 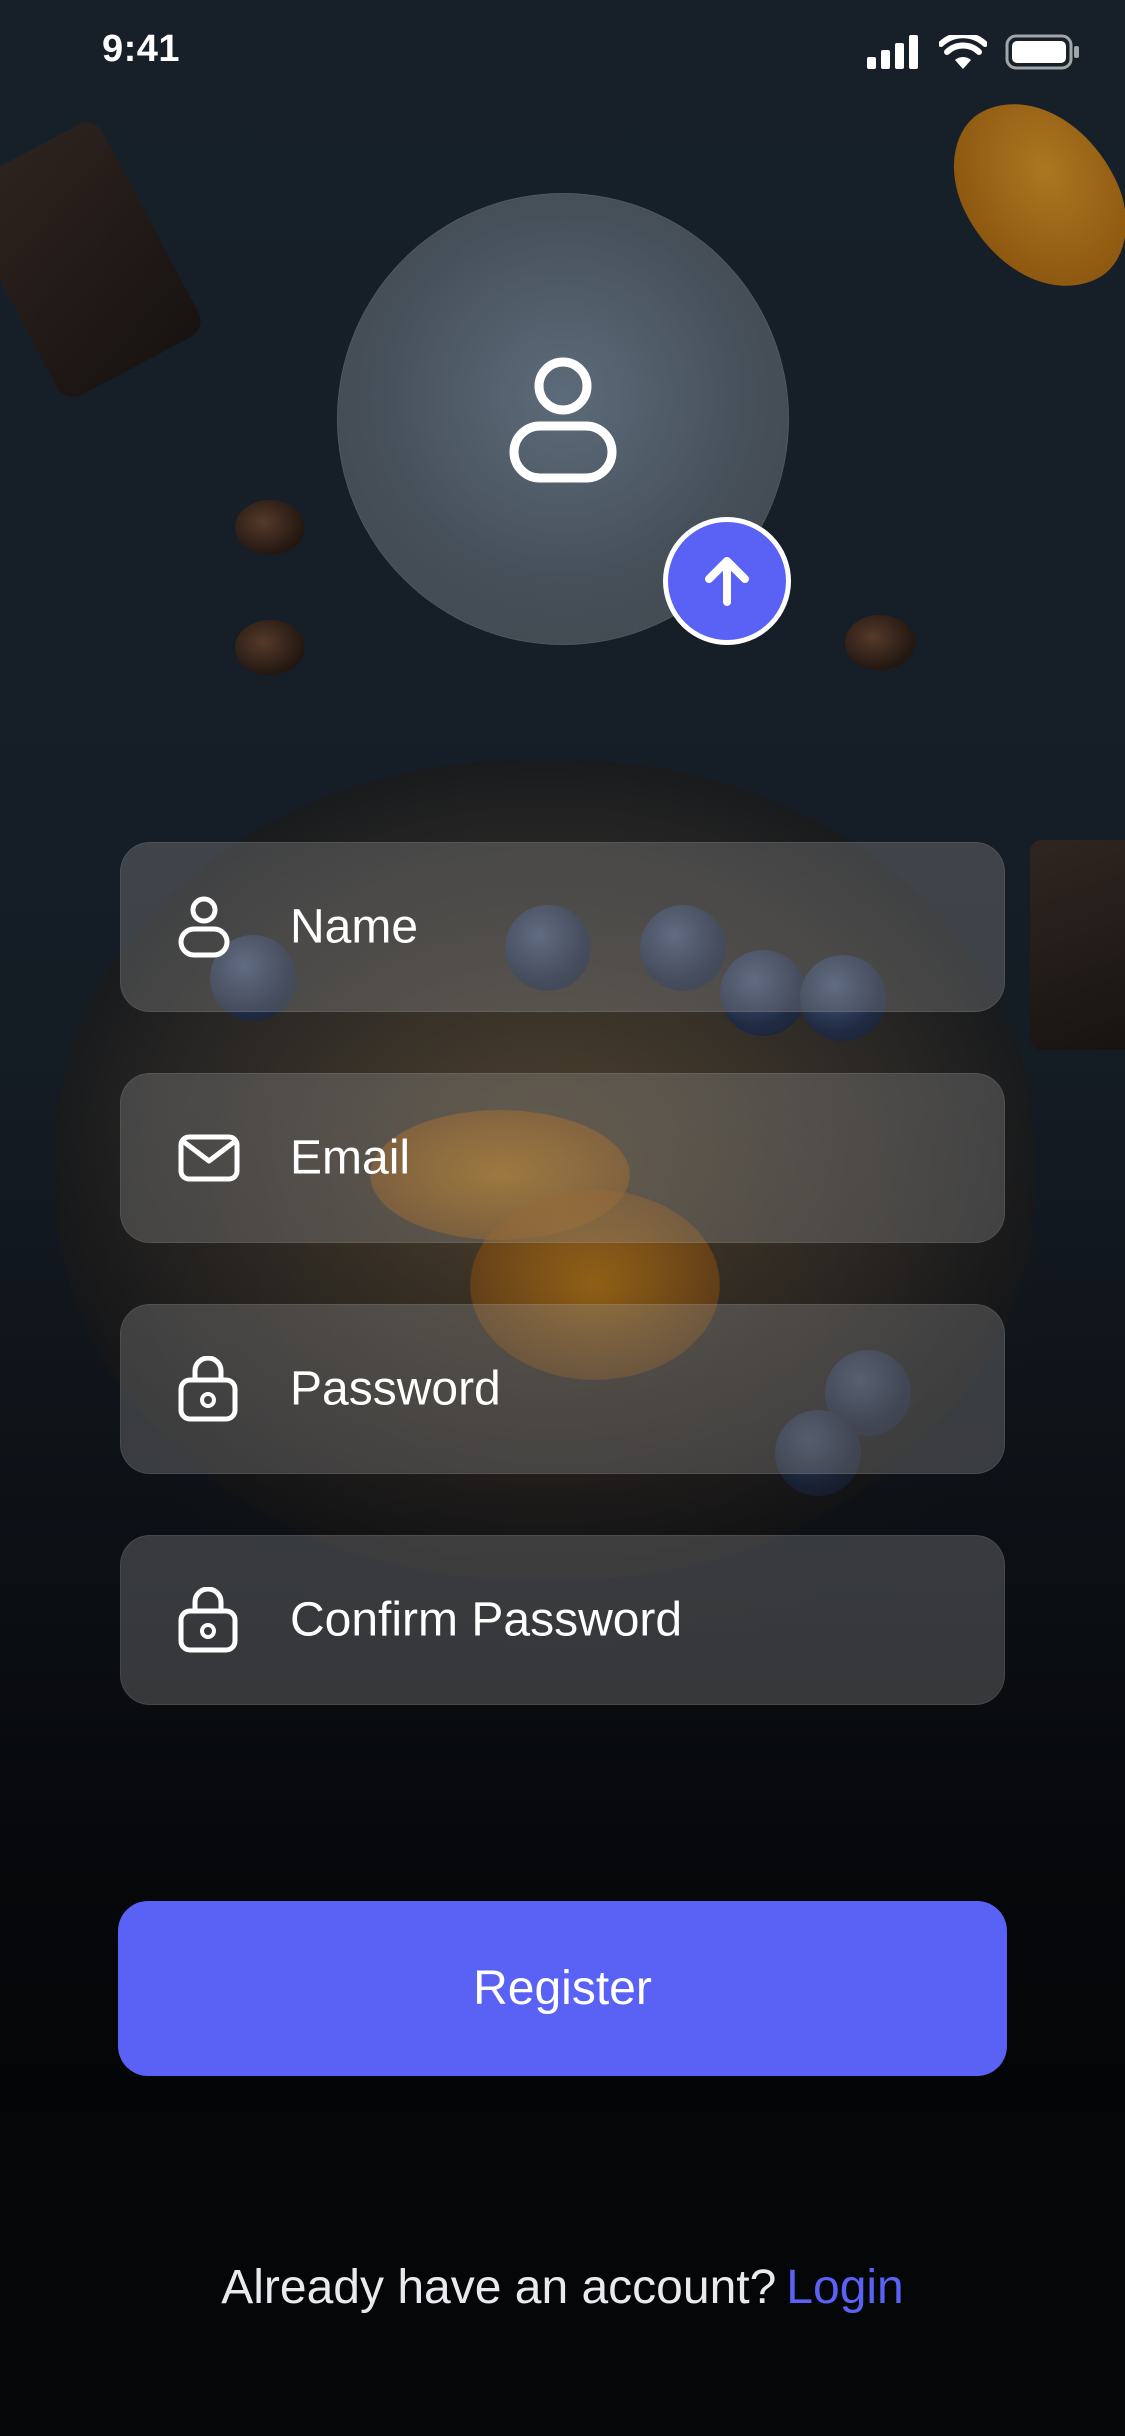 What do you see at coordinates (892, 52) in the screenshot?
I see `signal-icon` at bounding box center [892, 52].